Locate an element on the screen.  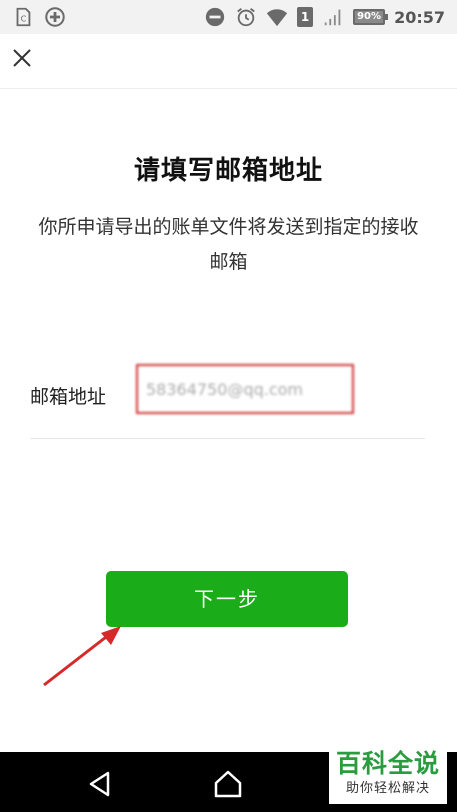
add-circle-icon is located at coordinates (55, 17).